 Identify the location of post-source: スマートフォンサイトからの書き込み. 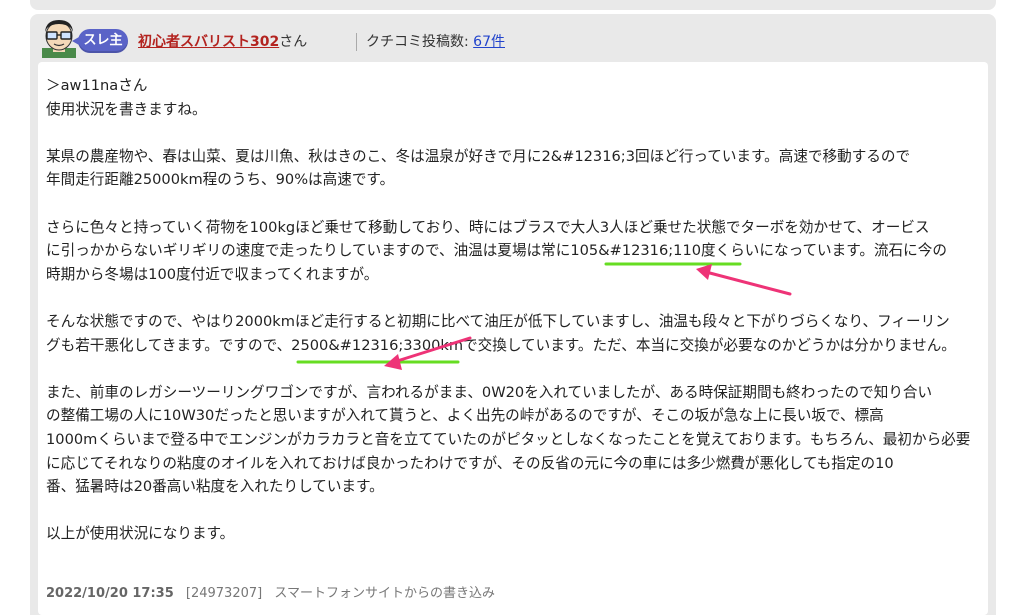
(384, 593).